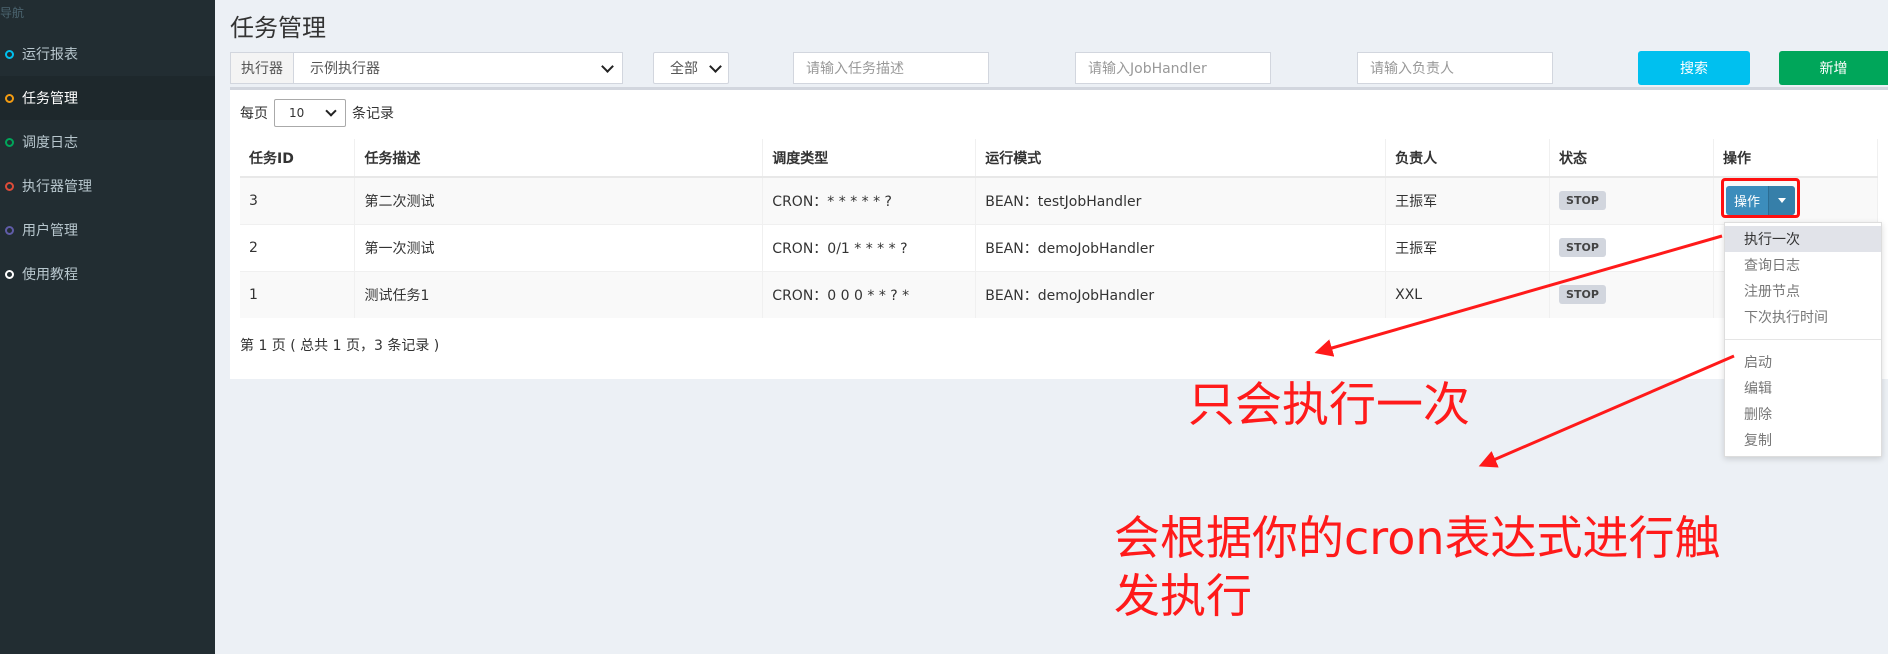 The height and width of the screenshot is (654, 1888). Describe the element at coordinates (298, 294) in the screenshot. I see `job-id: 1` at that location.